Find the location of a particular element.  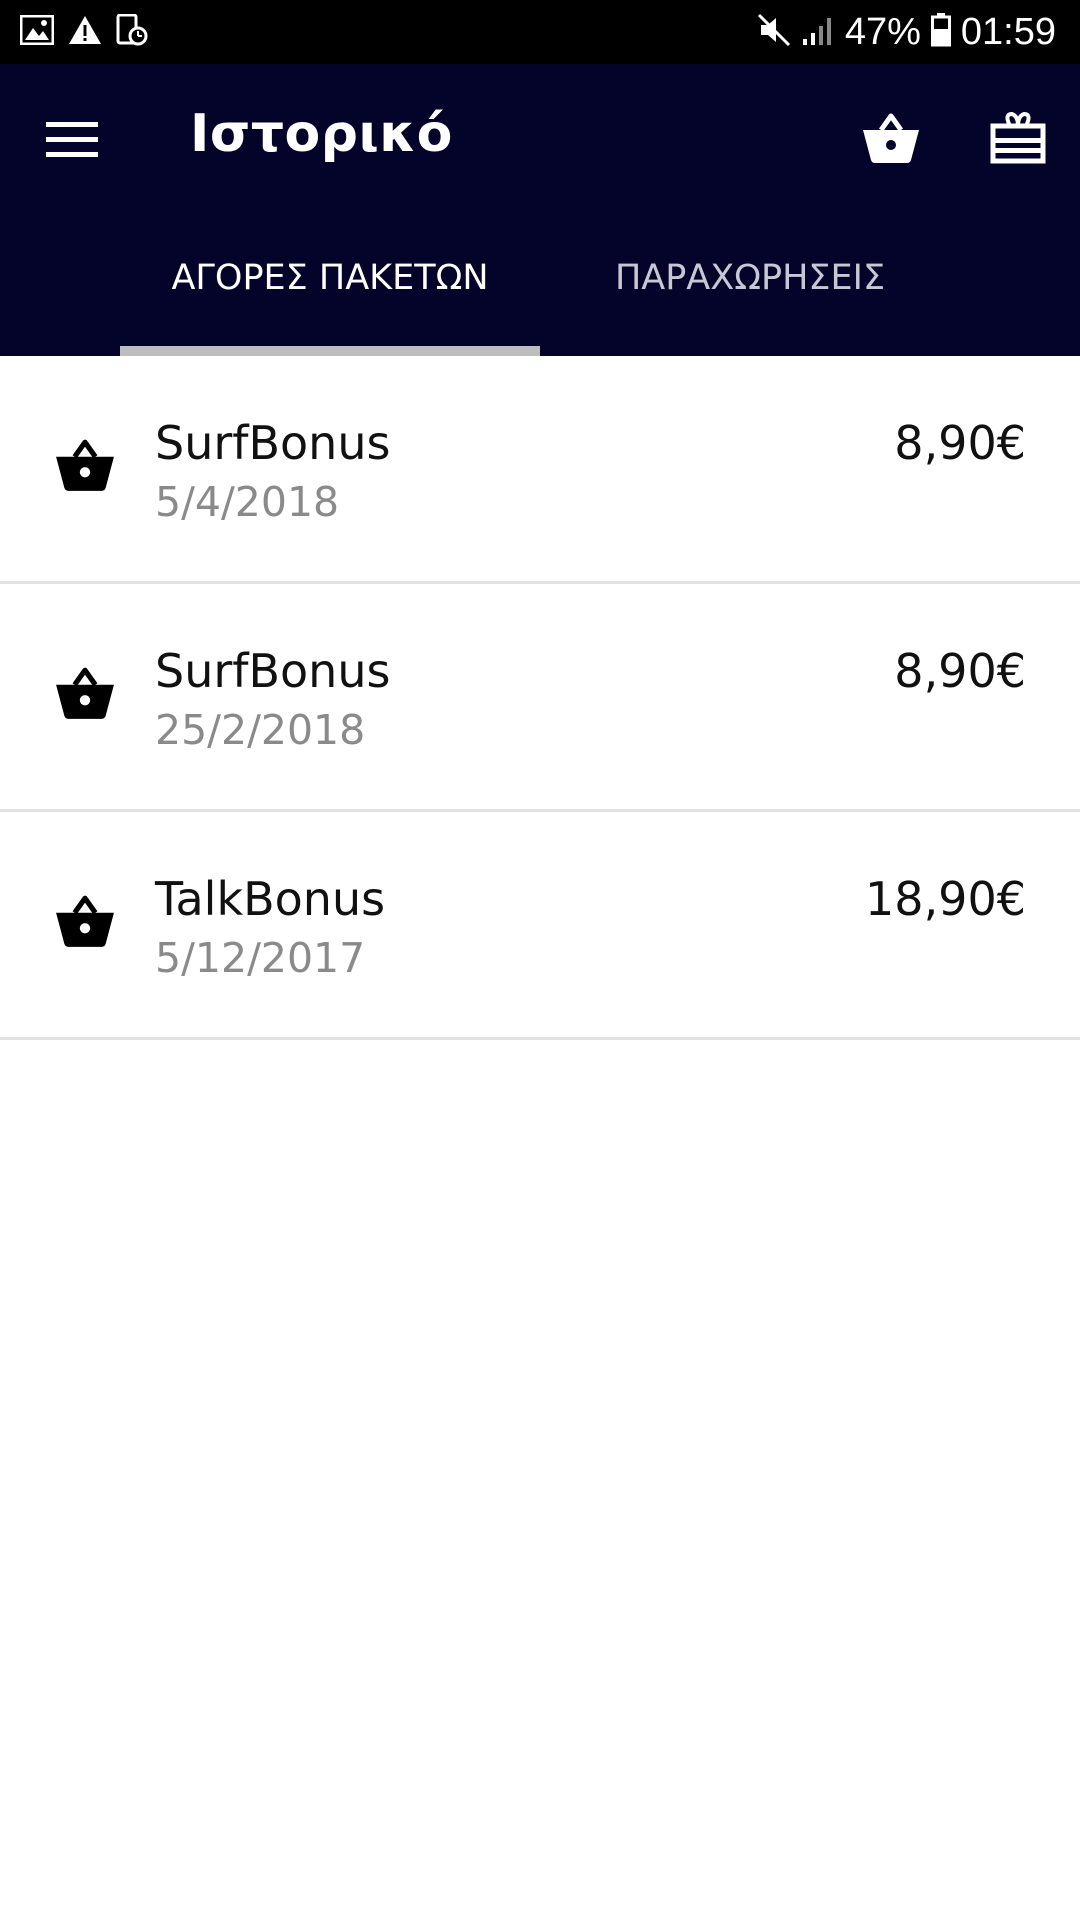

status-bar-notifications is located at coordinates (83, 32).